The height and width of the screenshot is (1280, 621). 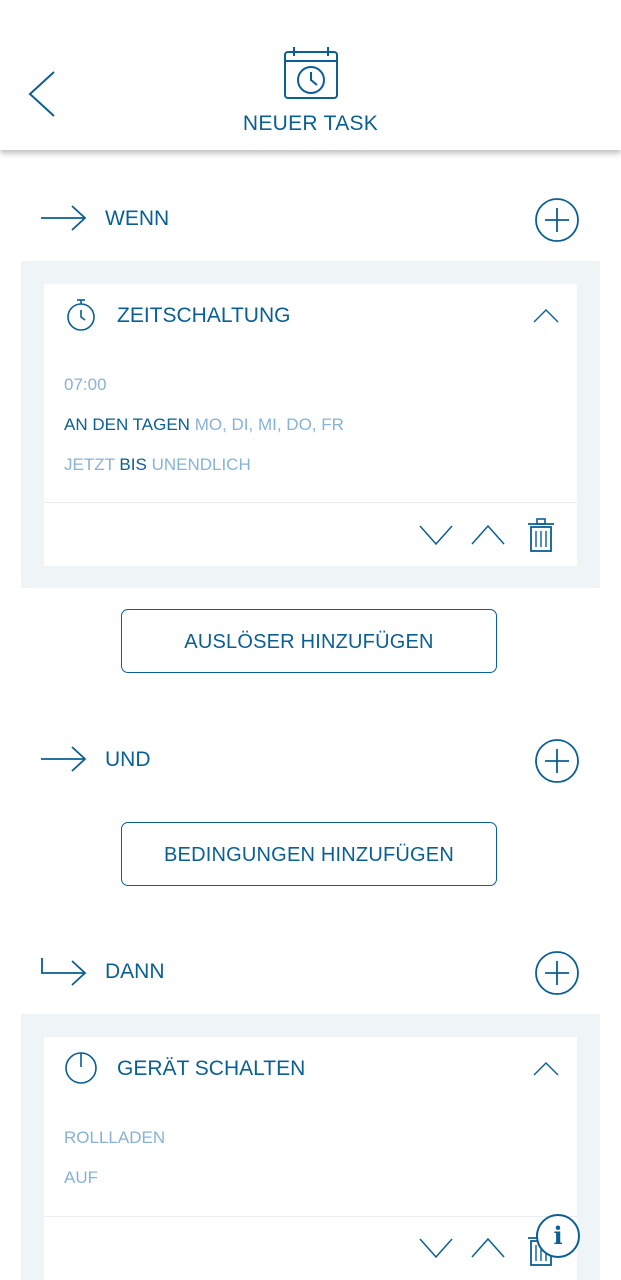 I want to click on section-label: UND, so click(x=128, y=759).